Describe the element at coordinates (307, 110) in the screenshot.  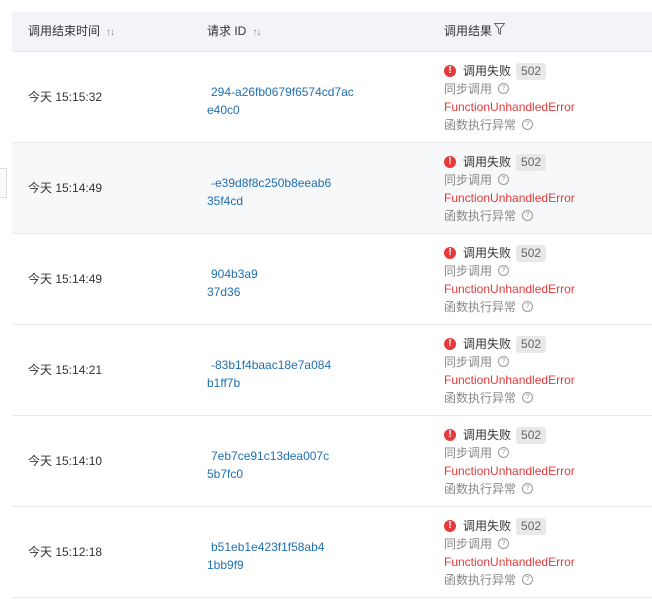
I see `request-id-line-2: e40c0` at that location.